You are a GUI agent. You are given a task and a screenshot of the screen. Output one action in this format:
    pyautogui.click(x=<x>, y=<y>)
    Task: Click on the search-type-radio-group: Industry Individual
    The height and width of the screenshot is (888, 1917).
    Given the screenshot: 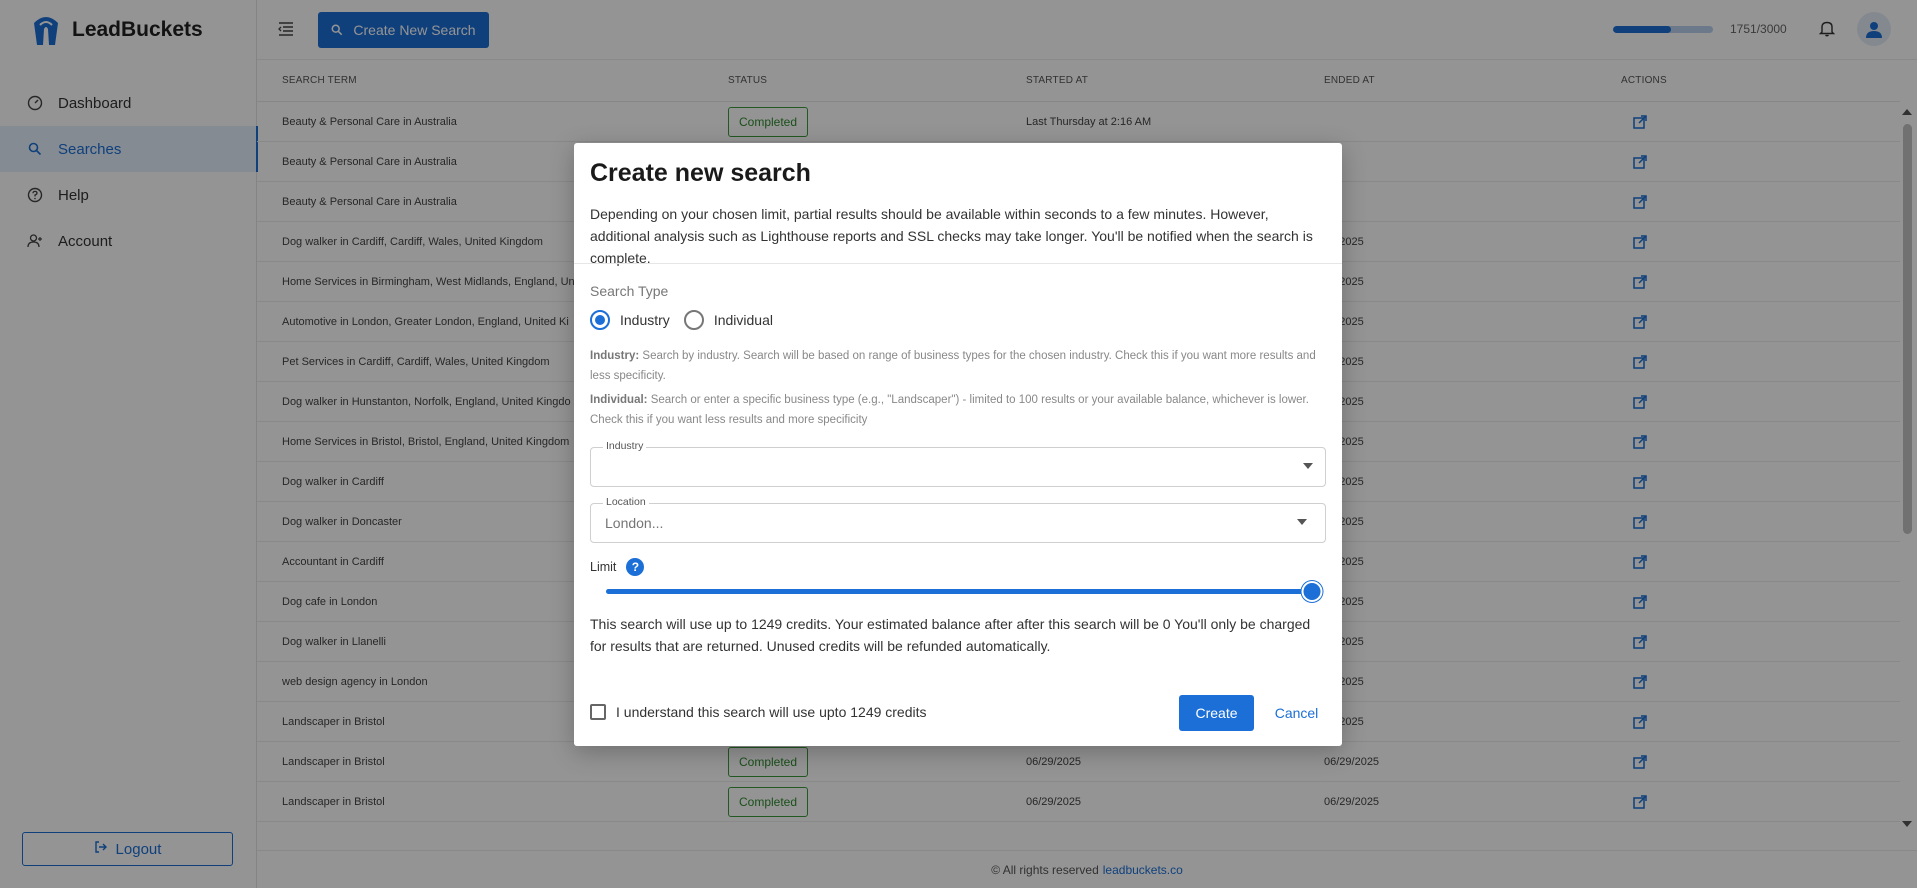 What is the action you would take?
    pyautogui.click(x=688, y=320)
    